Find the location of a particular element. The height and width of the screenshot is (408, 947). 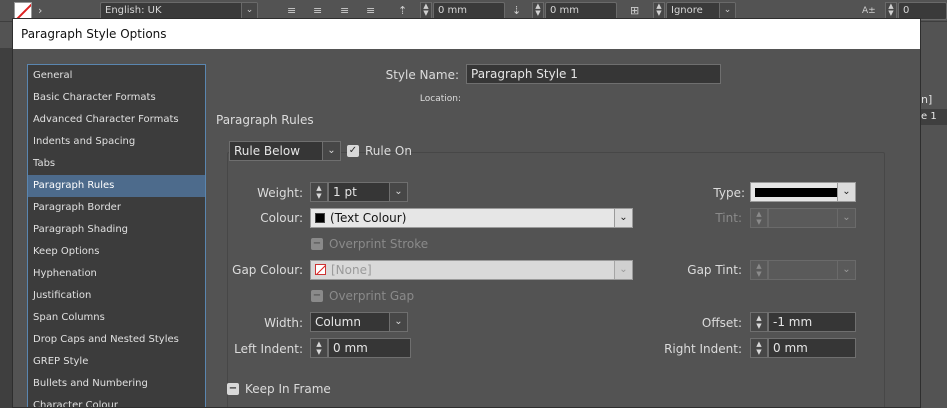

overprint-gap-label: Overprint Gap is located at coordinates (372, 296).